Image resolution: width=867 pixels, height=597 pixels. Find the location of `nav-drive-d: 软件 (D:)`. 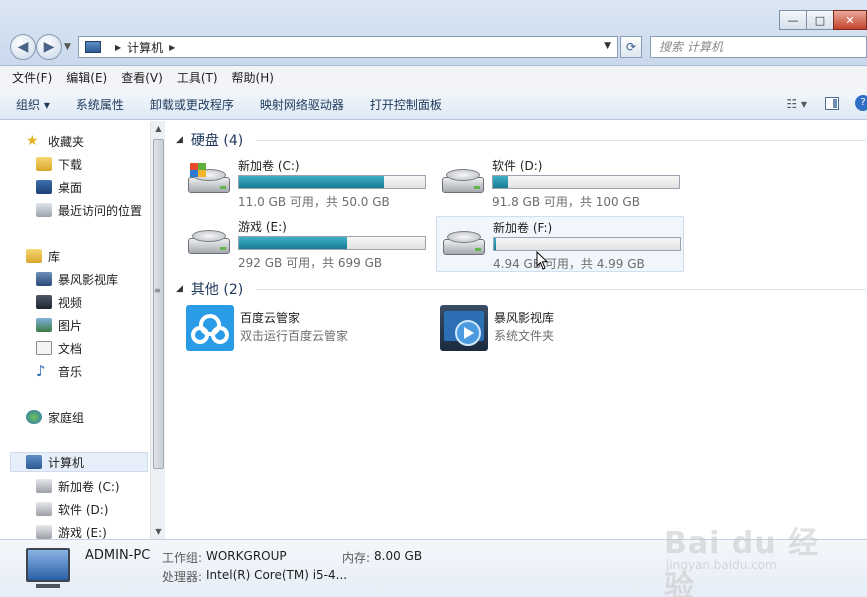

nav-drive-d: 软件 (D:) is located at coordinates (72, 509).